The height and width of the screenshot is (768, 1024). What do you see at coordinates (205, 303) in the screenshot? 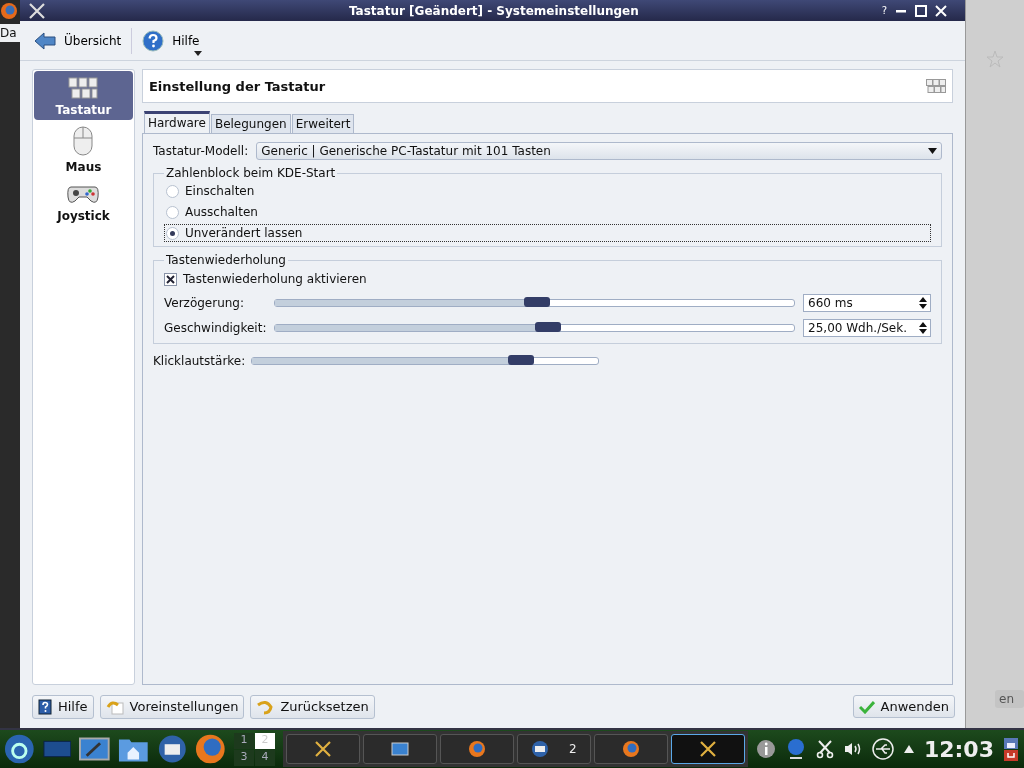
I see `slider-label: Verzögerung:` at bounding box center [205, 303].